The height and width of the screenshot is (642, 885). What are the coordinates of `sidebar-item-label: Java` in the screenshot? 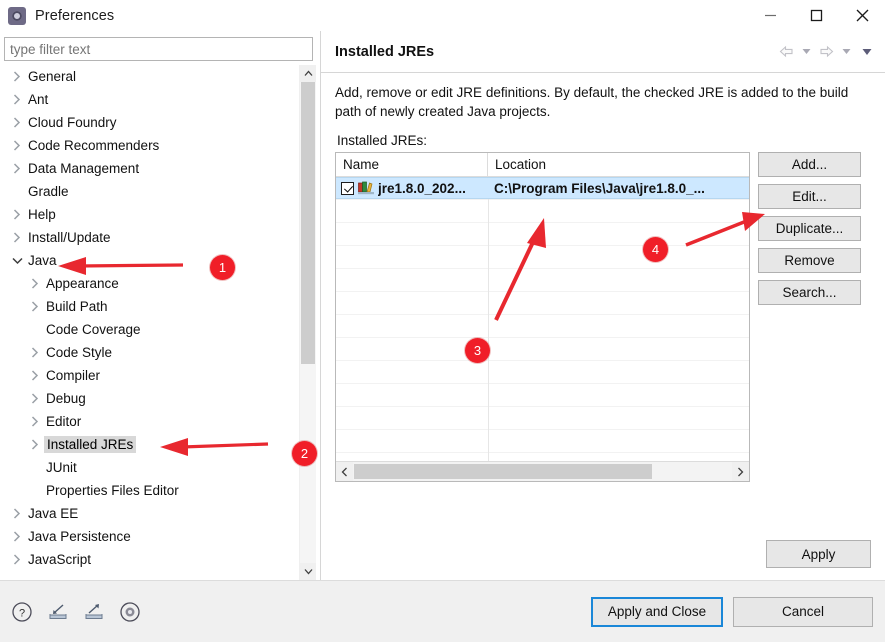 It's located at (42, 260).